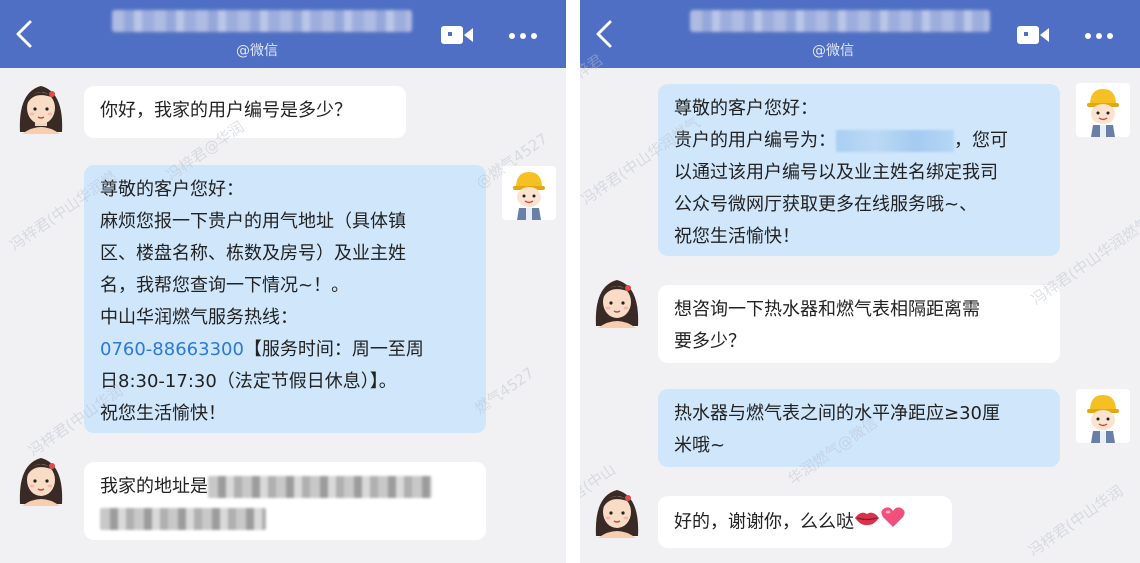 This screenshot has height=563, width=1140. What do you see at coordinates (285, 519) in the screenshot?
I see `message-text-line` at bounding box center [285, 519].